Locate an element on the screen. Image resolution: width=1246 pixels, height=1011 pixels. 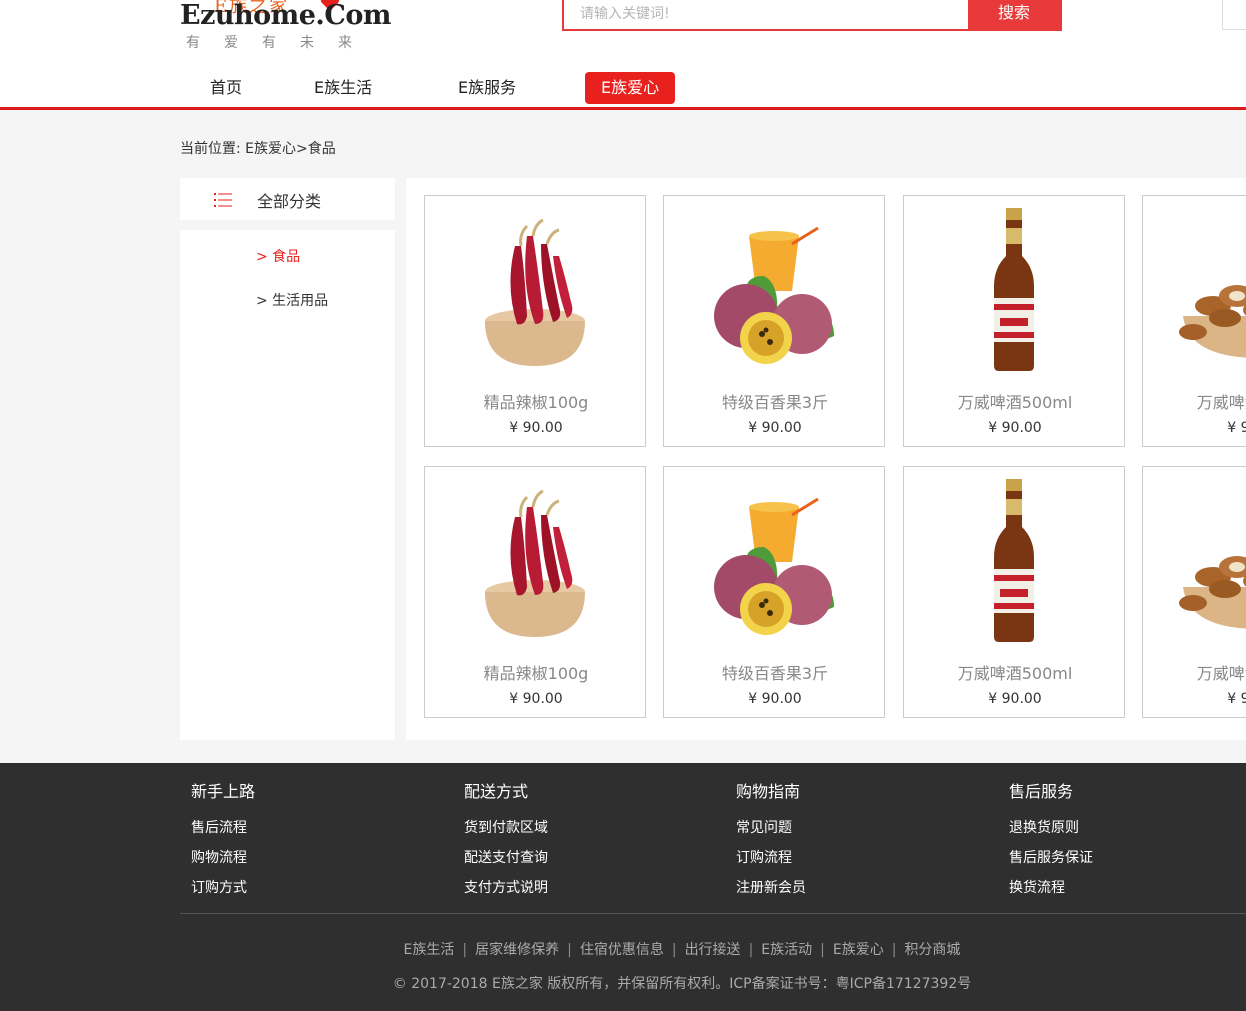
footer-link: 换货流程 is located at coordinates (1127, 888).